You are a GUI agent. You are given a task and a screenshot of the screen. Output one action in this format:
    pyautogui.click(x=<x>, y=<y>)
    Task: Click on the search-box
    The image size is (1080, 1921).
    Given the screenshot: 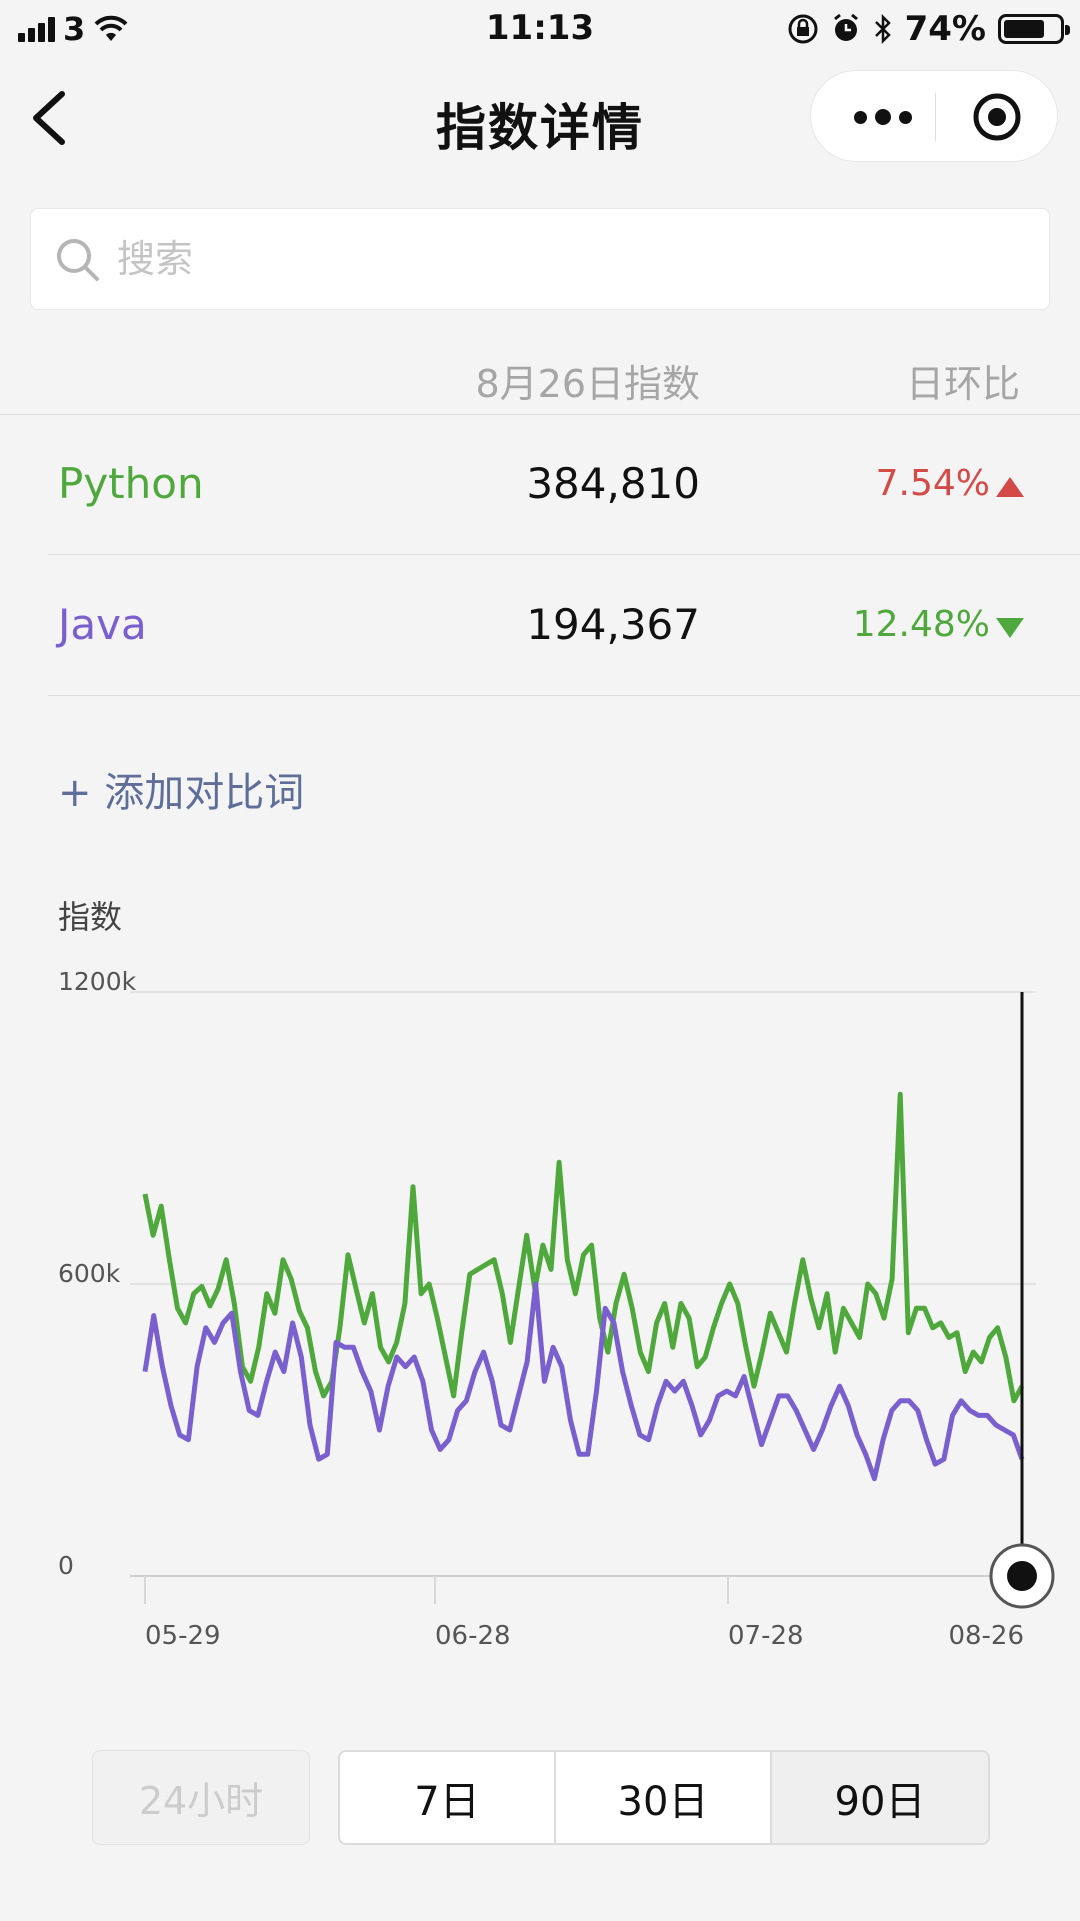 What is the action you would take?
    pyautogui.click(x=540, y=259)
    